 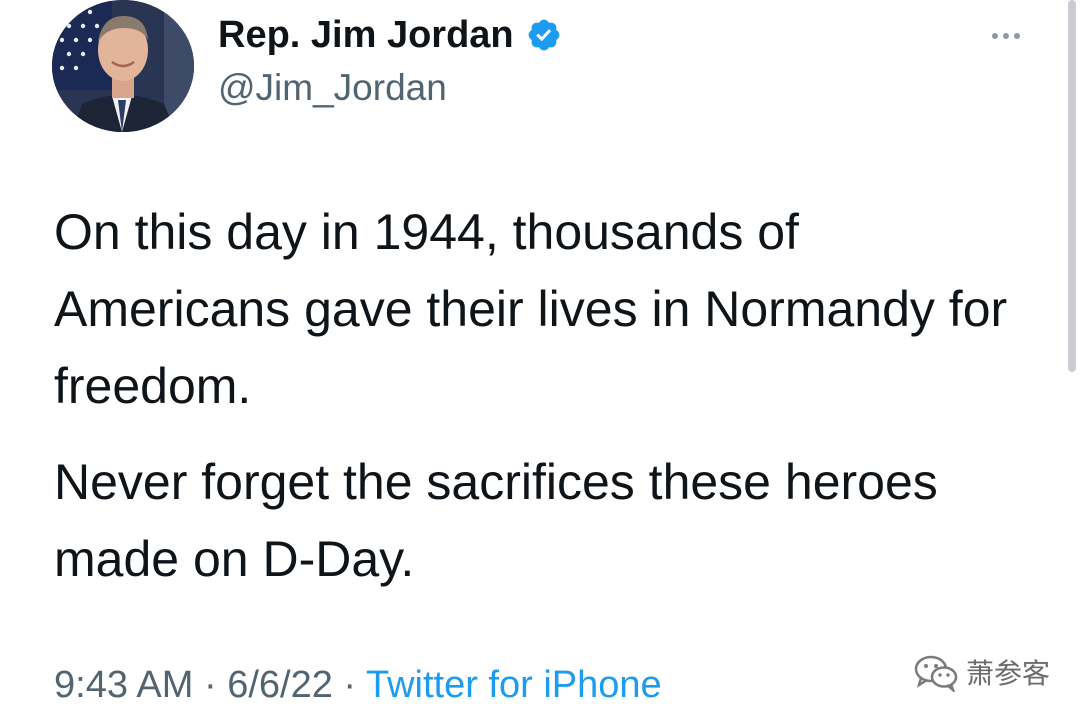 I want to click on profile-photo, so click(x=123, y=66).